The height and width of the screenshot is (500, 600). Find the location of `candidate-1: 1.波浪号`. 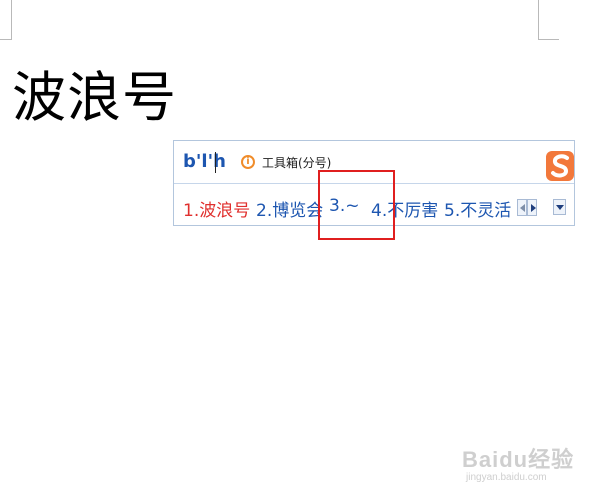

candidate-1: 1.波浪号 is located at coordinates (216, 208).